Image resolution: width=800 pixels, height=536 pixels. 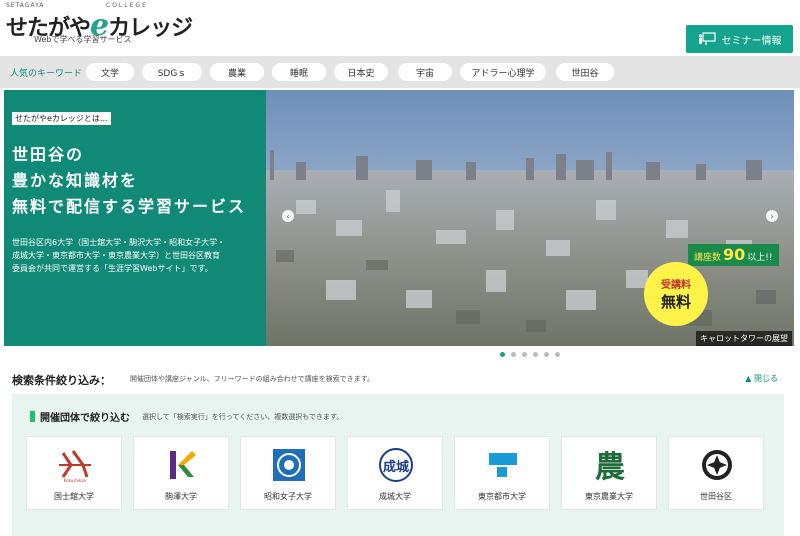 I want to click on keyword-pill: 日本史, so click(x=361, y=72).